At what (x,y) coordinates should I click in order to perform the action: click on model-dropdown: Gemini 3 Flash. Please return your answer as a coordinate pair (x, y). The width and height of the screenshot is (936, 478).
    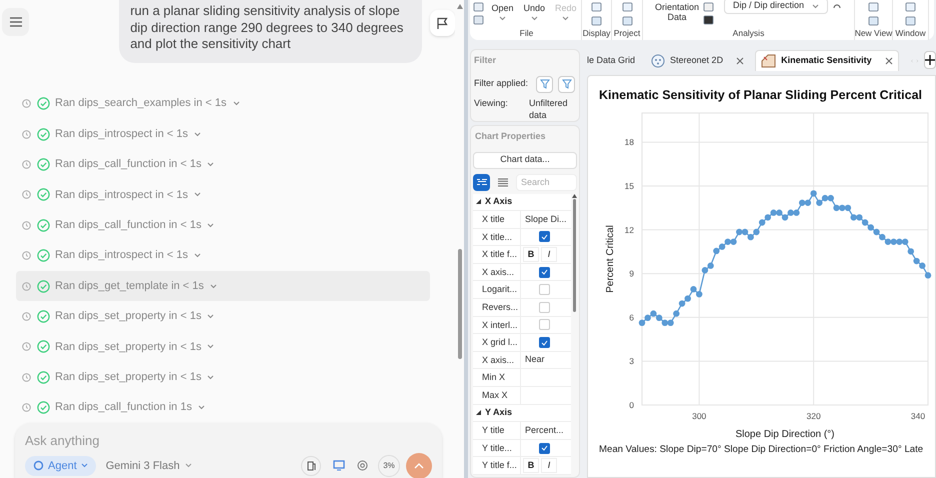
    Looking at the image, I should click on (149, 466).